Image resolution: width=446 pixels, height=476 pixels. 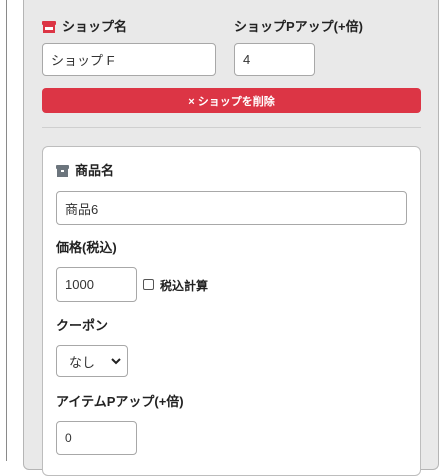 I want to click on shop-points-label: ショップPアップ(+倍), so click(x=298, y=26).